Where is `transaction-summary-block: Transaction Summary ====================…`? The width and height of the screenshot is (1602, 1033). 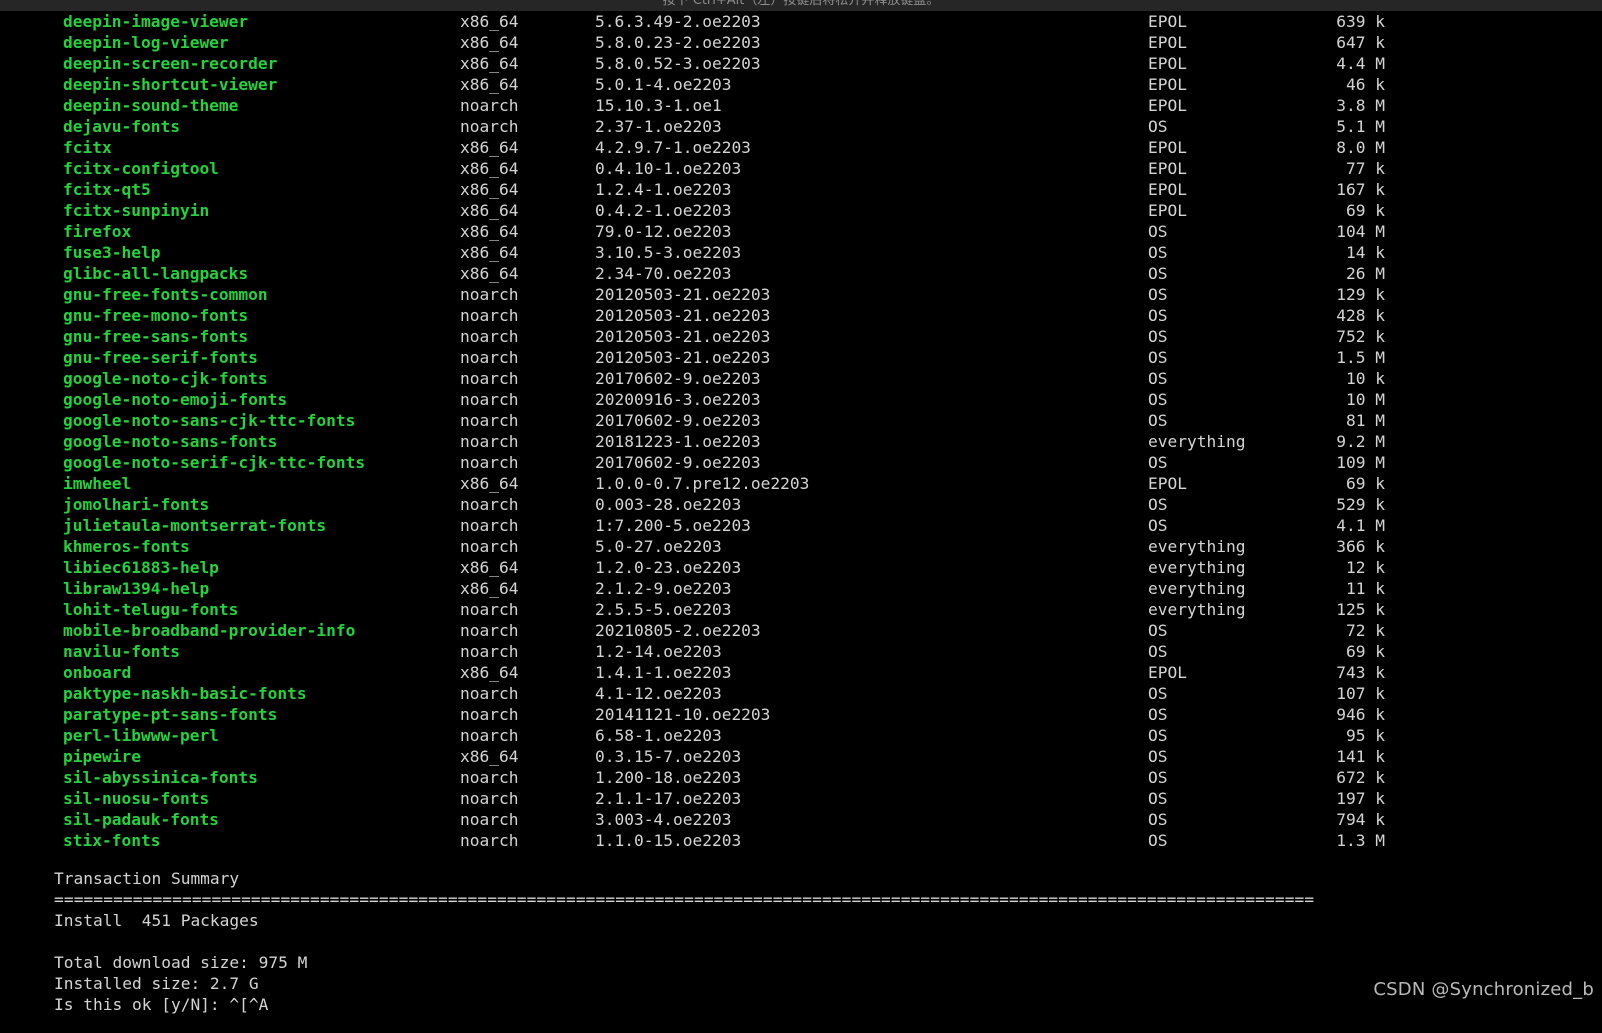
transaction-summary-block: Transaction Summary ====================… is located at coordinates (801, 941).